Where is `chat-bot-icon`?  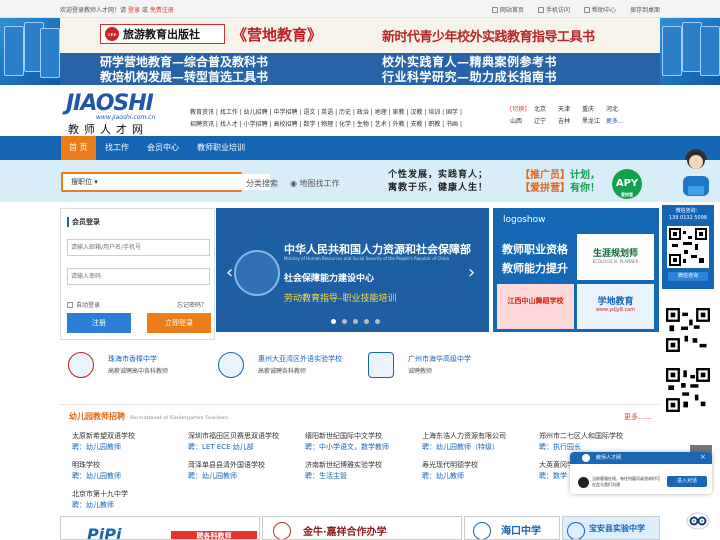 chat-bot-icon is located at coordinates (698, 520).